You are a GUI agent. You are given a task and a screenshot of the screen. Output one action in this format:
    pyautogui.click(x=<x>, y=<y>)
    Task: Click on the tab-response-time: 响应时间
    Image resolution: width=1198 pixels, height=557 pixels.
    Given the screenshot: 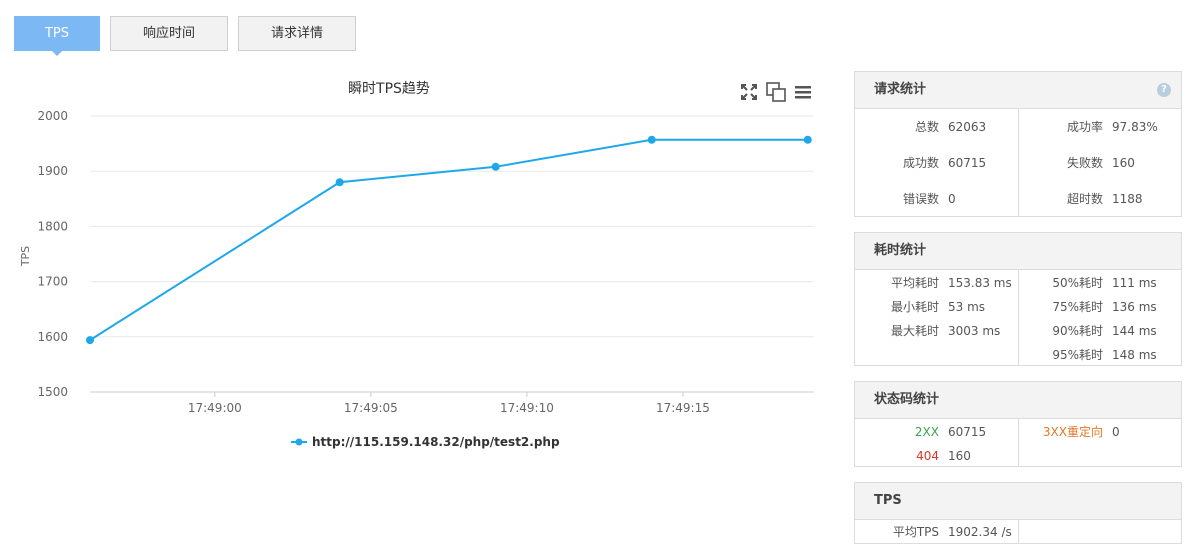 What is the action you would take?
    pyautogui.click(x=169, y=33)
    